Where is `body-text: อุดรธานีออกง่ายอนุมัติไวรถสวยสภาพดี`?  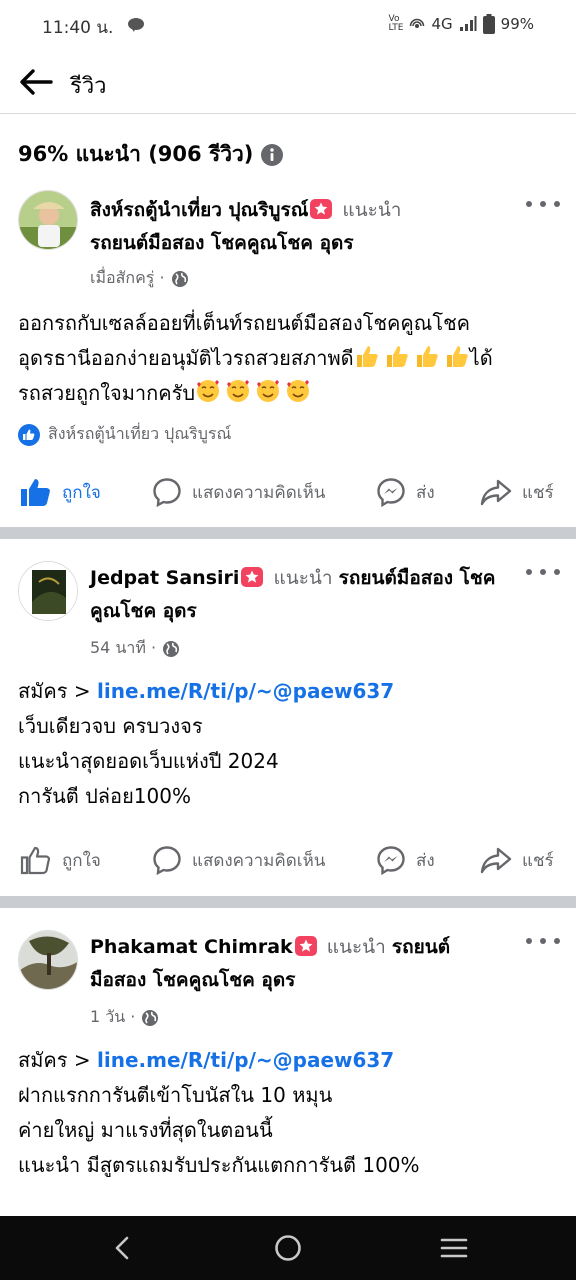 body-text: อุดรธานีออกง่ายอนุมัติไวรถสวยสภาพดี is located at coordinates (186, 358).